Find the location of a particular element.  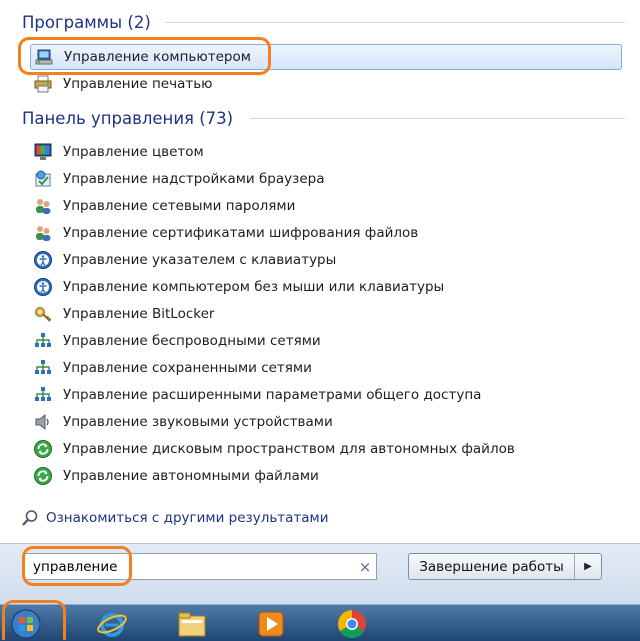

file-explorer-icon is located at coordinates (192, 624).